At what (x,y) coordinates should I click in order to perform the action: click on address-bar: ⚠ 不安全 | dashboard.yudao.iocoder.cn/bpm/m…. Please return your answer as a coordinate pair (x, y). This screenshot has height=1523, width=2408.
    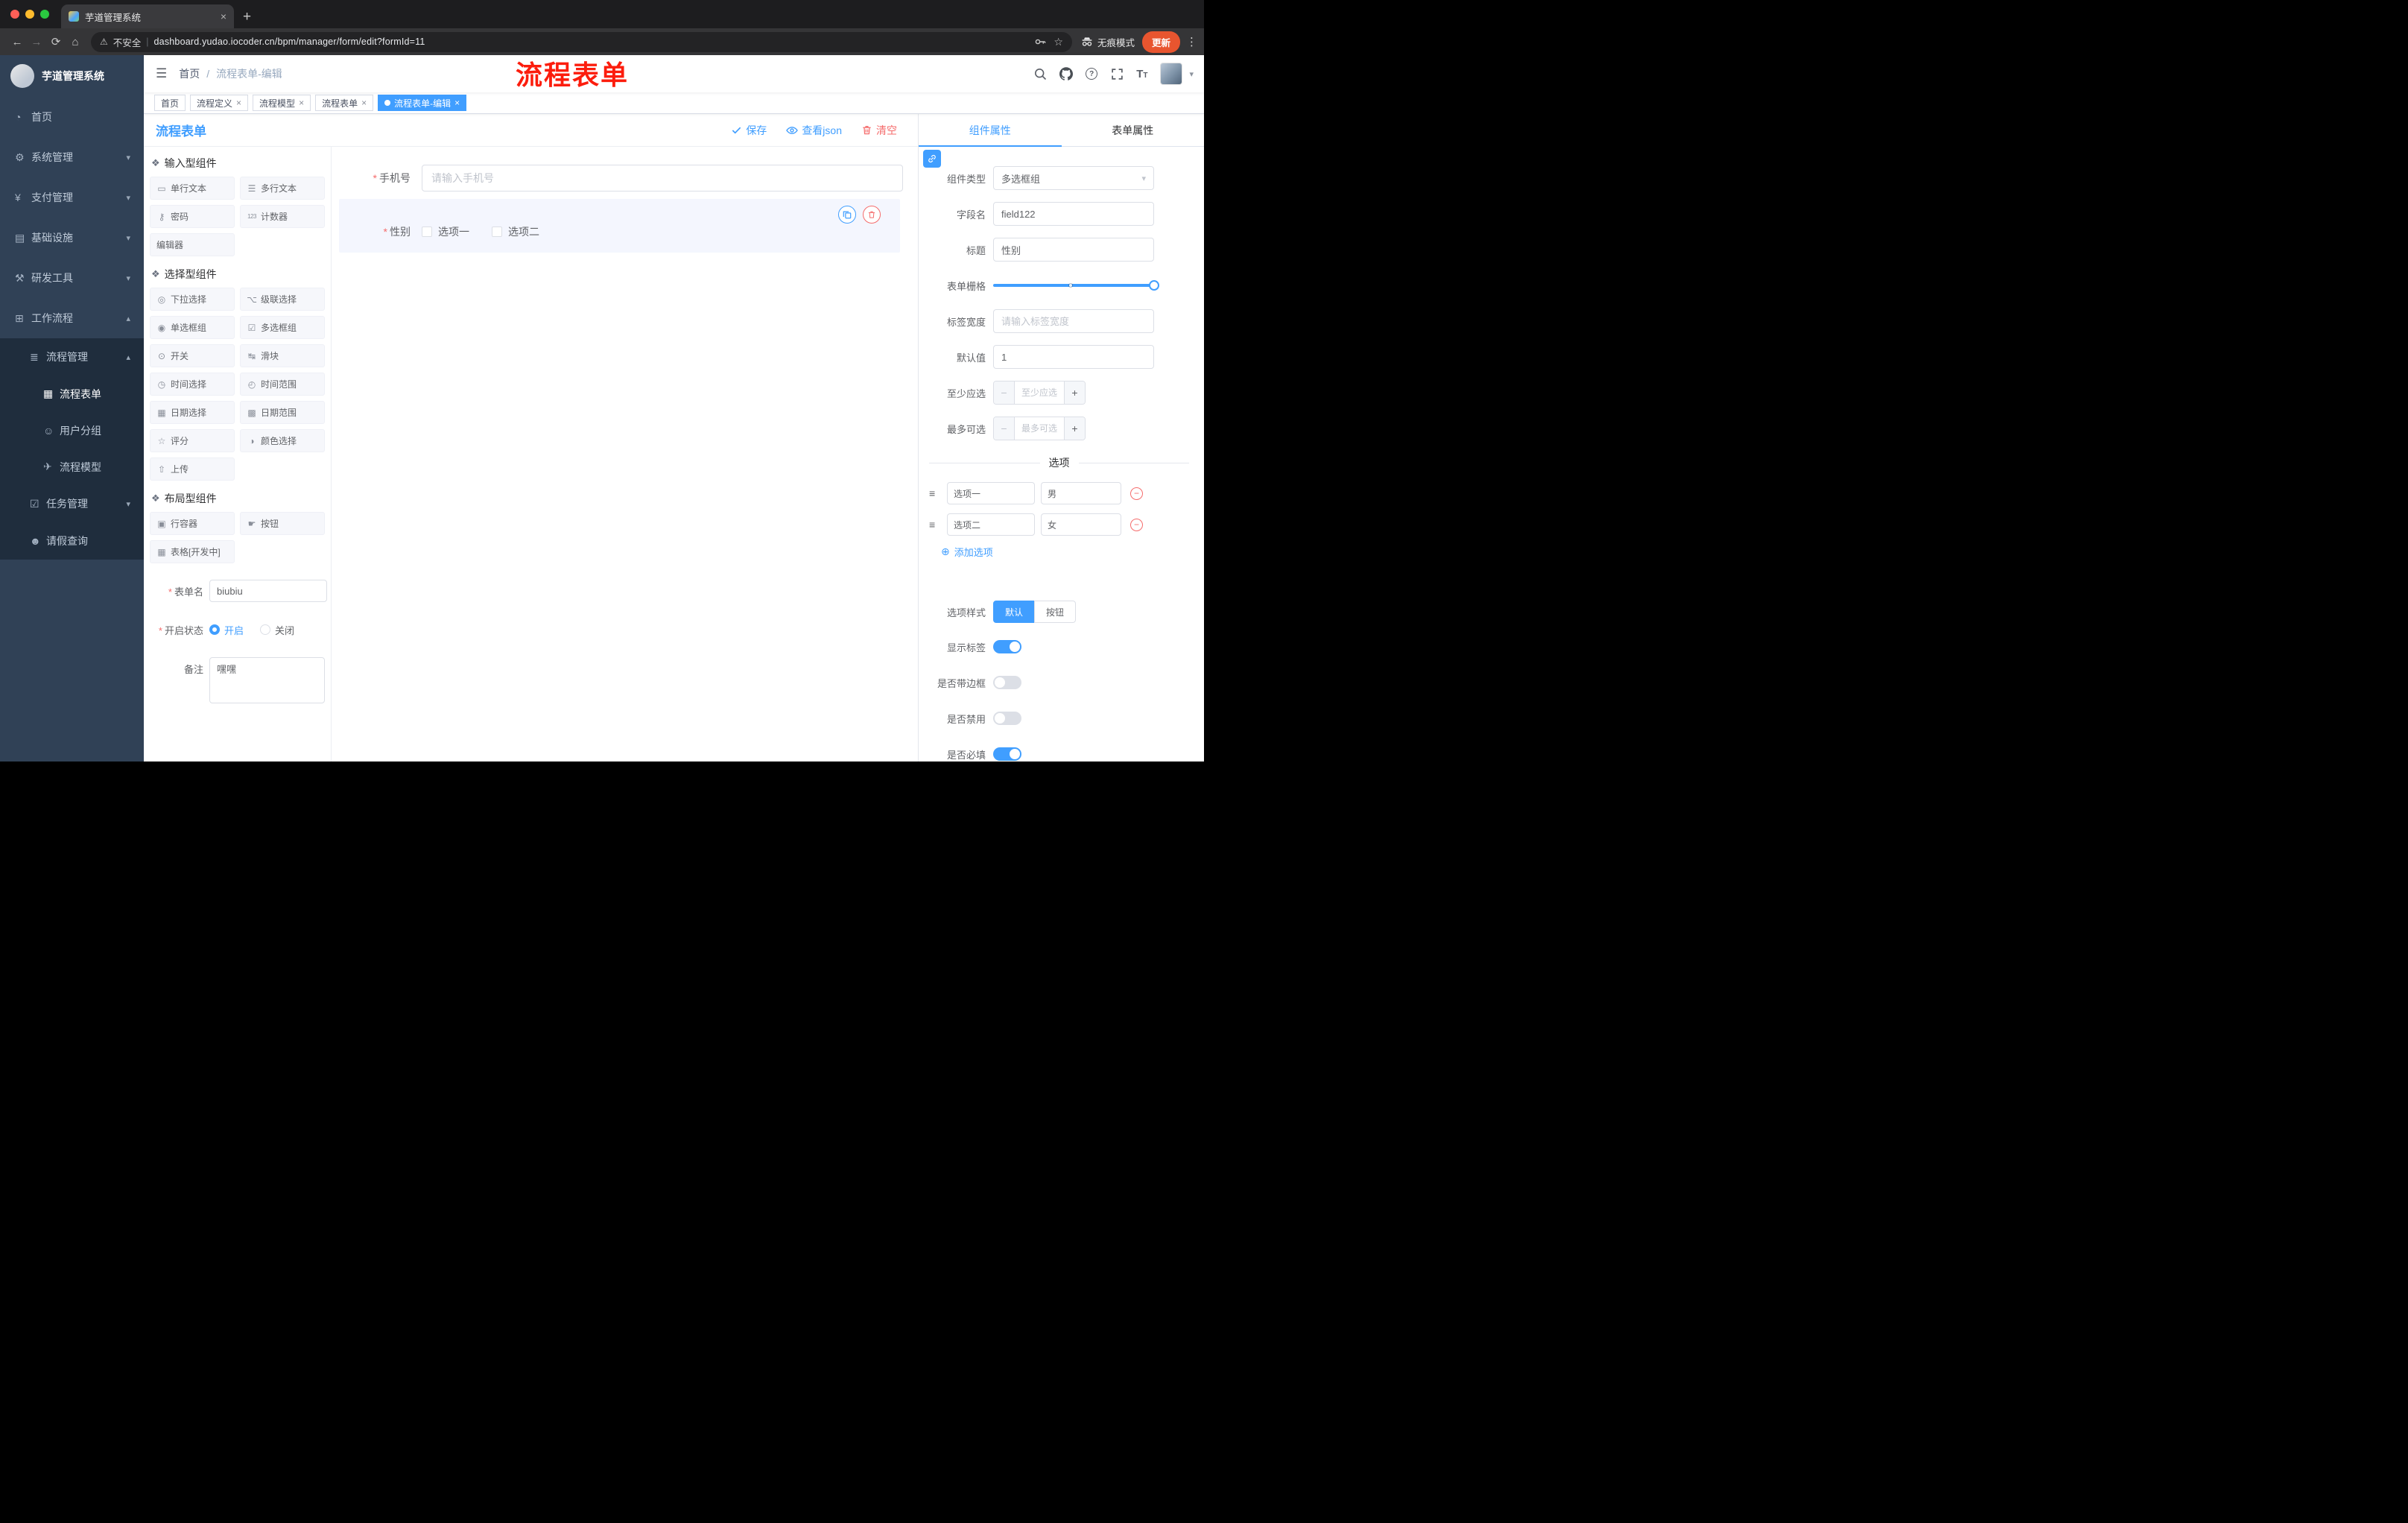
    Looking at the image, I should click on (581, 41).